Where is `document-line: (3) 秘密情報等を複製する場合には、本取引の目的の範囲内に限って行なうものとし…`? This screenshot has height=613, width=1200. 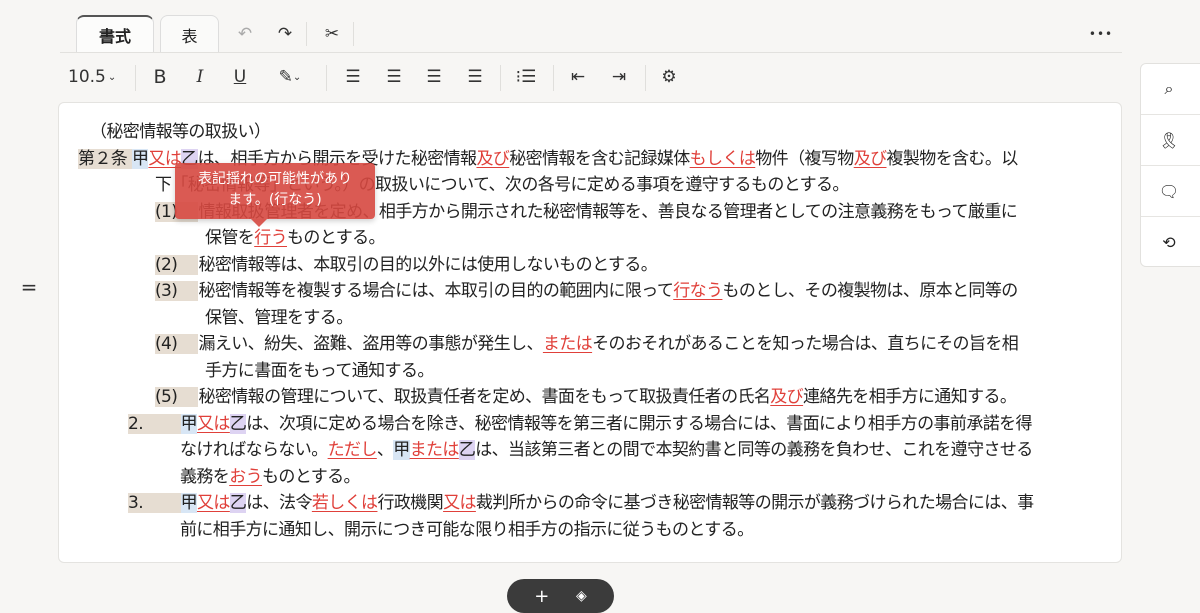
document-line: (3) 秘密情報等を複製する場合には、本取引の目的の範囲内に限って行なうものとし… is located at coordinates (586, 291).